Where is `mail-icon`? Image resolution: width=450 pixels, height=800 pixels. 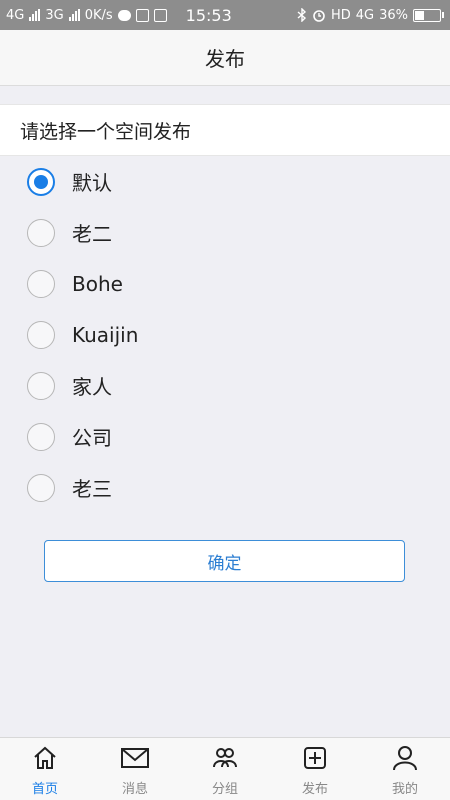 mail-icon is located at coordinates (135, 758).